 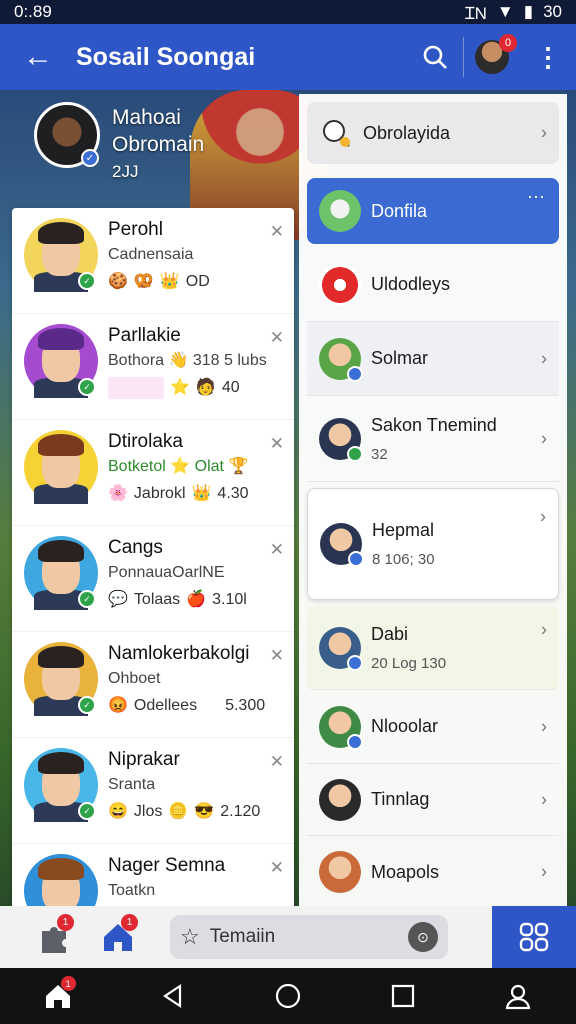 What do you see at coordinates (505, 11) in the screenshot?
I see `wifi-icon: ▼` at bounding box center [505, 11].